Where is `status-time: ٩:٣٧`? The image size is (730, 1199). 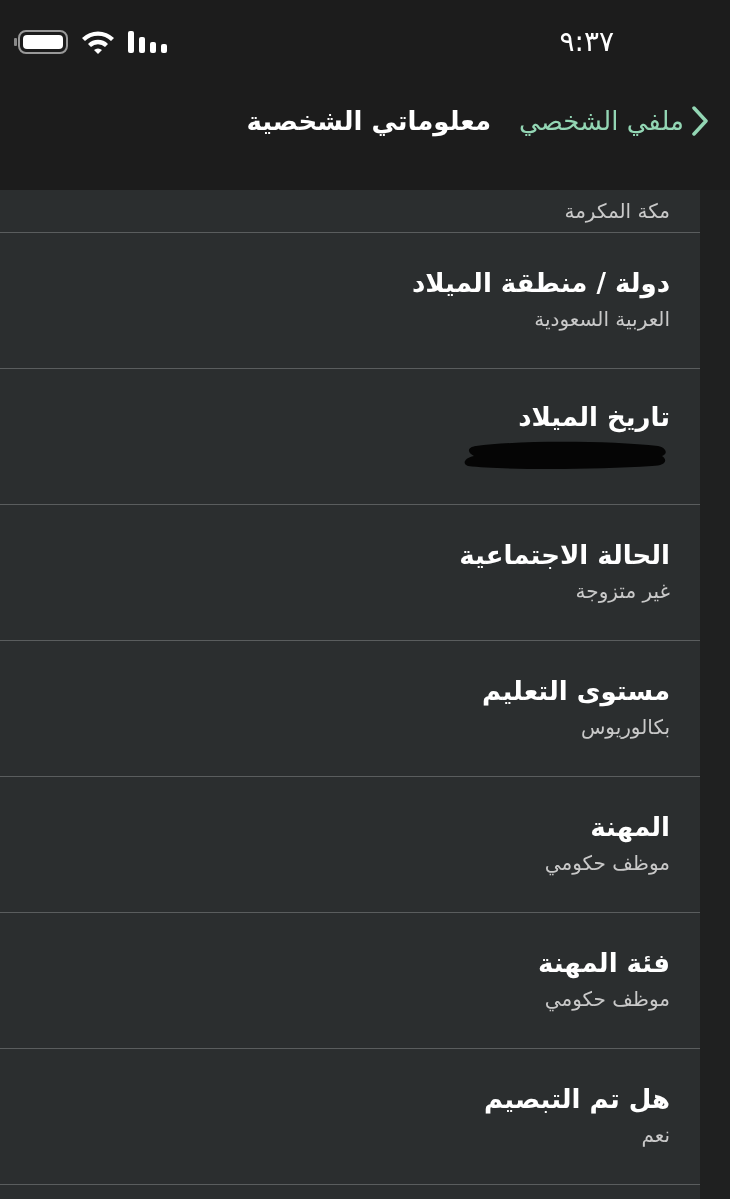 status-time: ٩:٣٧ is located at coordinates (586, 42).